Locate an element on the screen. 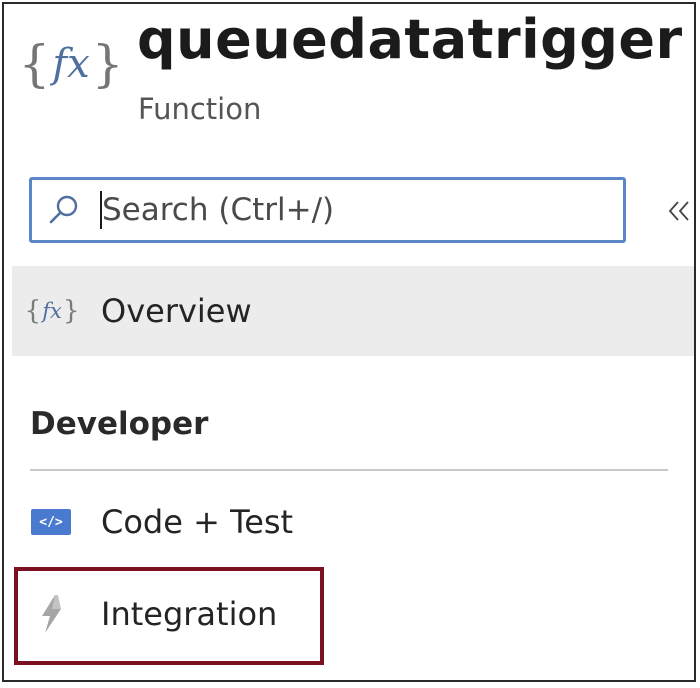 This screenshot has height=688, width=700. double-chevron-left-icon is located at coordinates (678, 211).